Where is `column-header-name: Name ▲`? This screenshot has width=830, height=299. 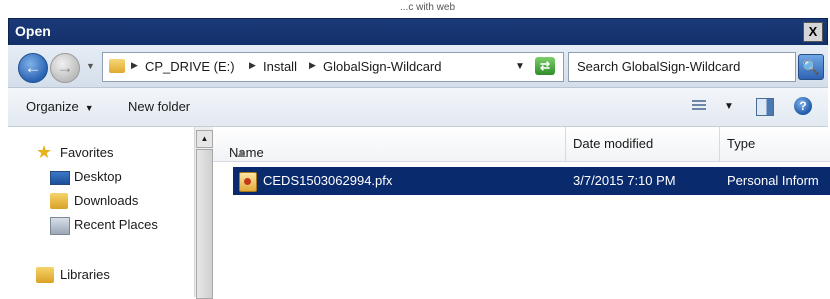 column-header-name: Name ▲ is located at coordinates (389, 144).